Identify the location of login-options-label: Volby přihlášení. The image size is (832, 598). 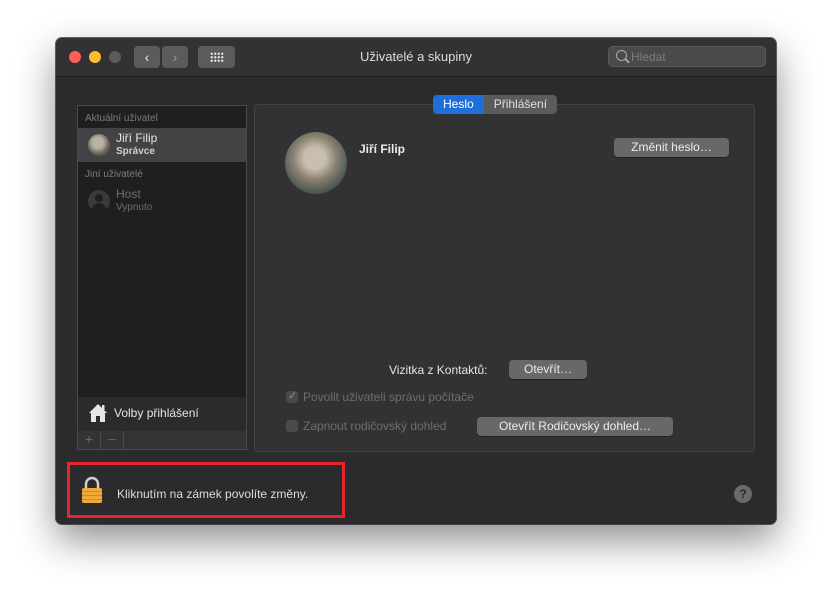
(156, 413).